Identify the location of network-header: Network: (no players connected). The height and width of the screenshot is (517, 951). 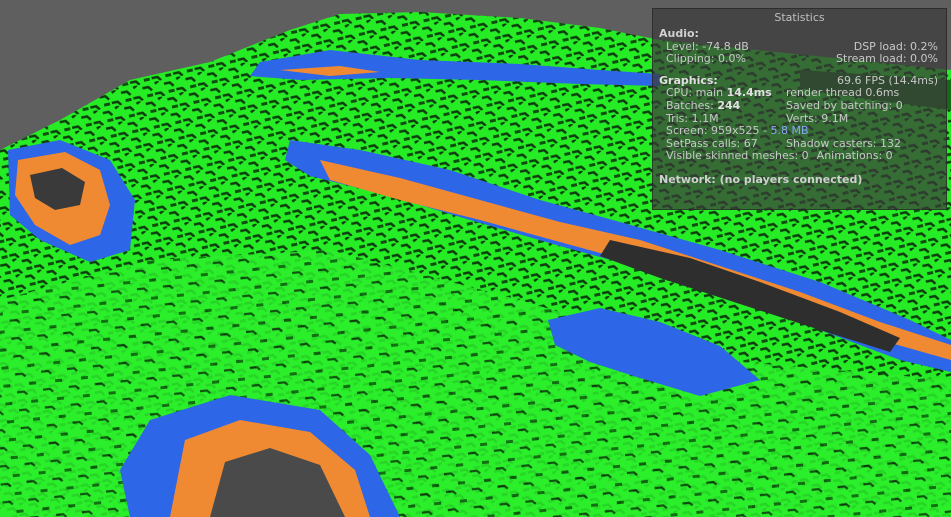
(761, 179).